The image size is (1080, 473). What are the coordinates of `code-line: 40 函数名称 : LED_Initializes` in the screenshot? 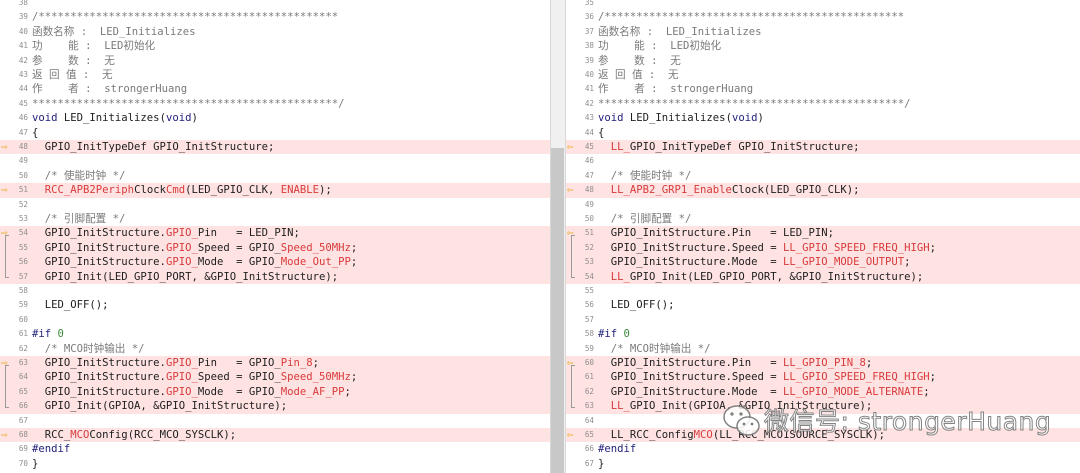 It's located at (275, 32).